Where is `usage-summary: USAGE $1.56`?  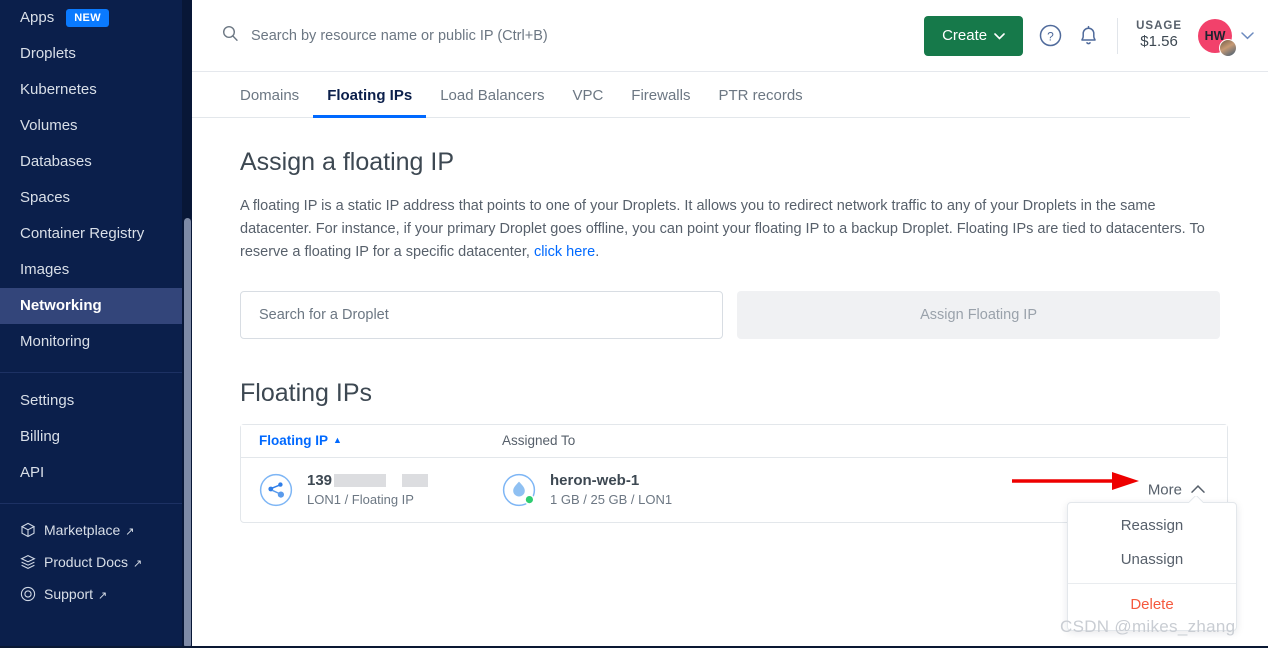
usage-summary: USAGE $1.56 is located at coordinates (1159, 35).